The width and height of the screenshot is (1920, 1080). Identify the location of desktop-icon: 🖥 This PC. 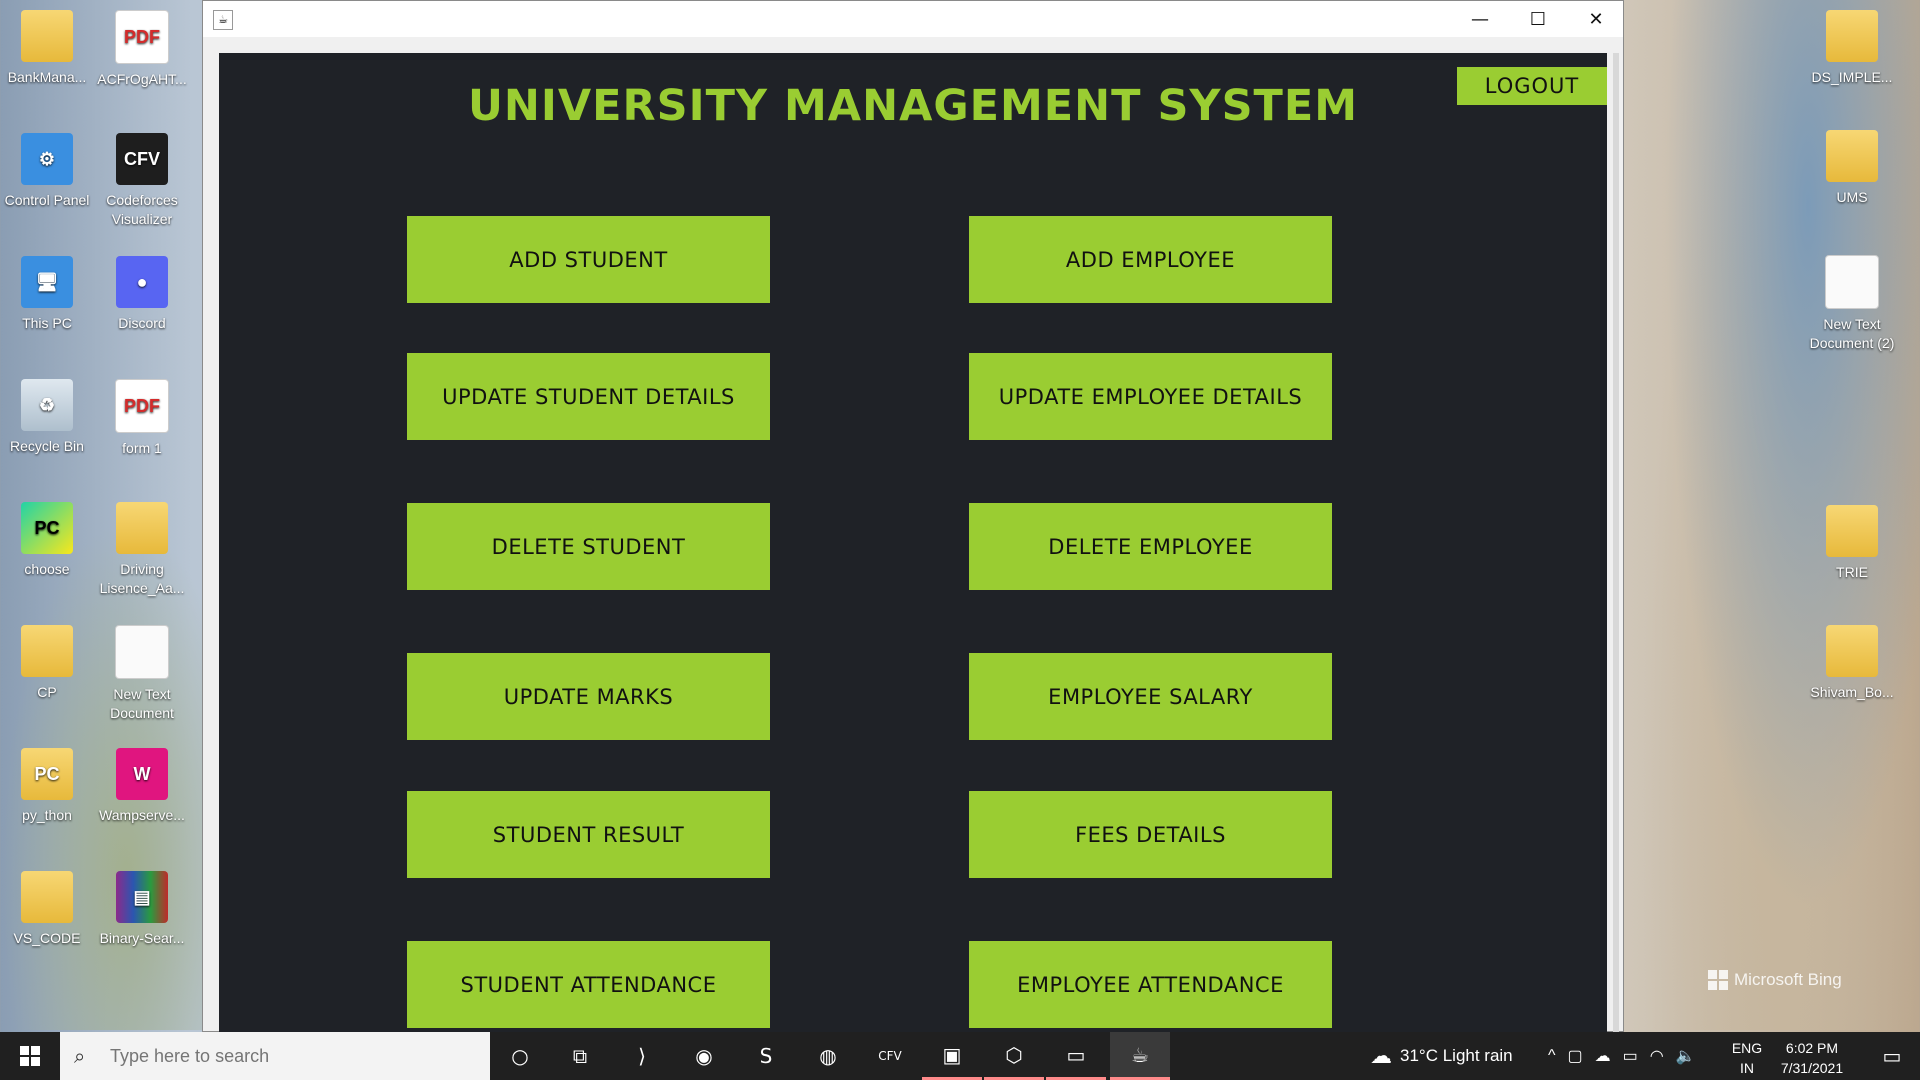
(47, 294).